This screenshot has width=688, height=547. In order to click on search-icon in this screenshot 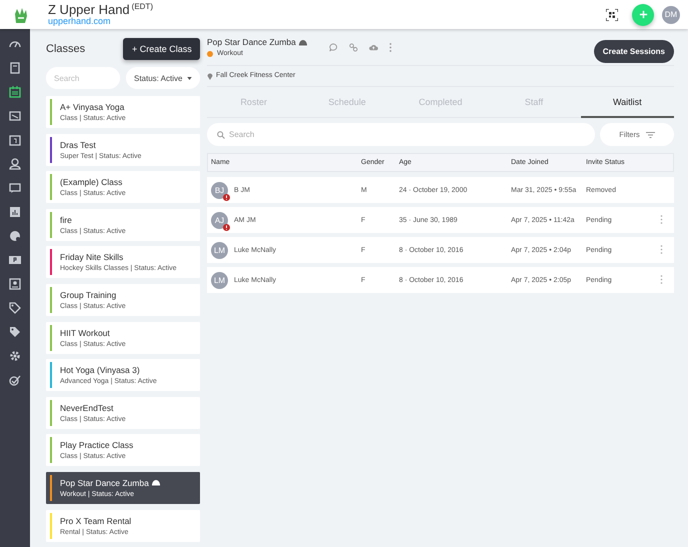, I will do `click(221, 134)`.